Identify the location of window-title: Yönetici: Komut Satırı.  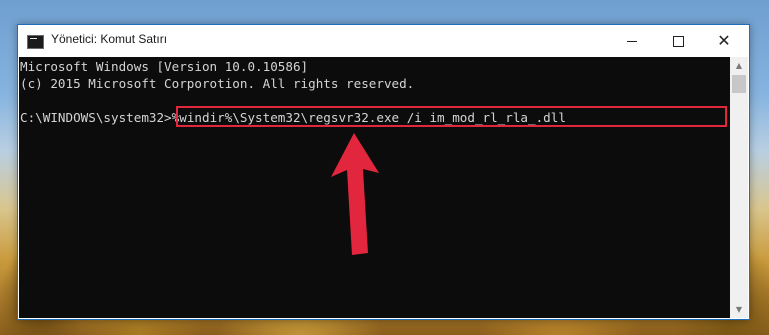
(109, 39).